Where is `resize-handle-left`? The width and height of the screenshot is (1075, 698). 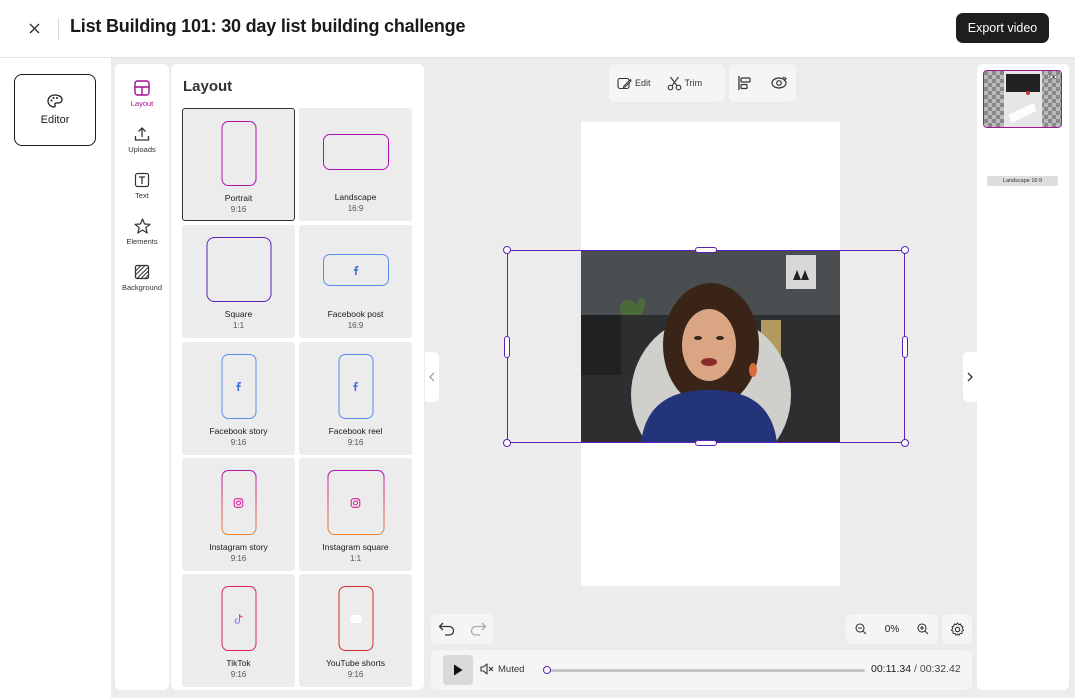
resize-handle-left is located at coordinates (507, 347).